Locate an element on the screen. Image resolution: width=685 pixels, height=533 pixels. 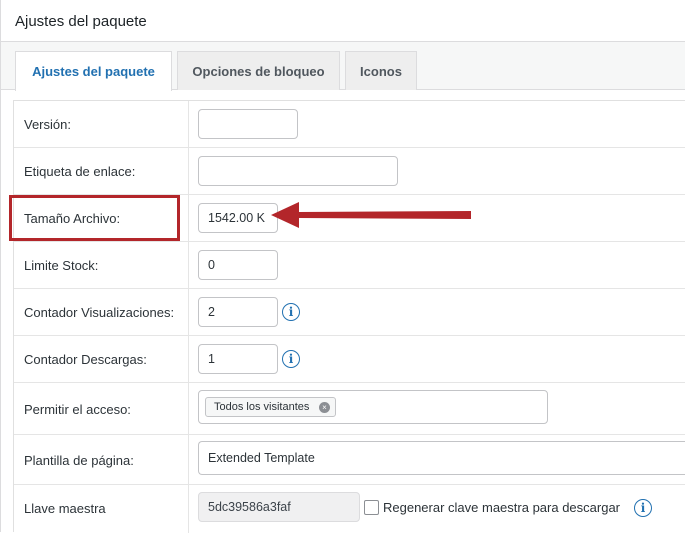
row-download-count: Contador Descargas: 1 i is located at coordinates (349, 359).